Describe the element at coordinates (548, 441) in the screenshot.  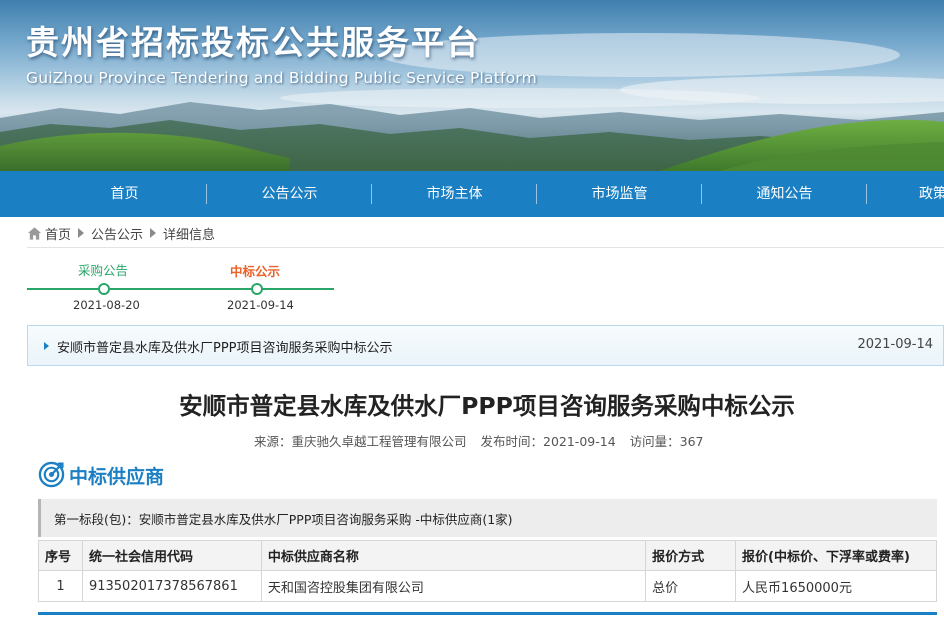
I see `article-publish-time: 发布时间：2021-09-14` at that location.